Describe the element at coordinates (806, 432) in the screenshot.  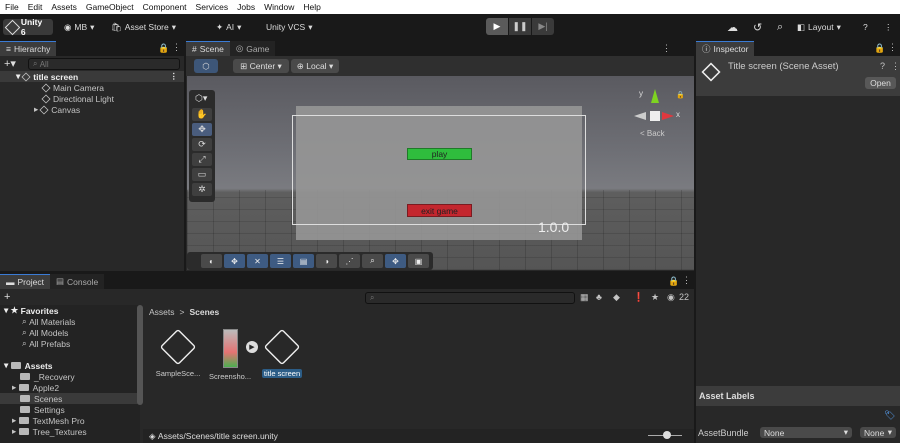
I see `asset-bundle-dropdown: None ▾` at that location.